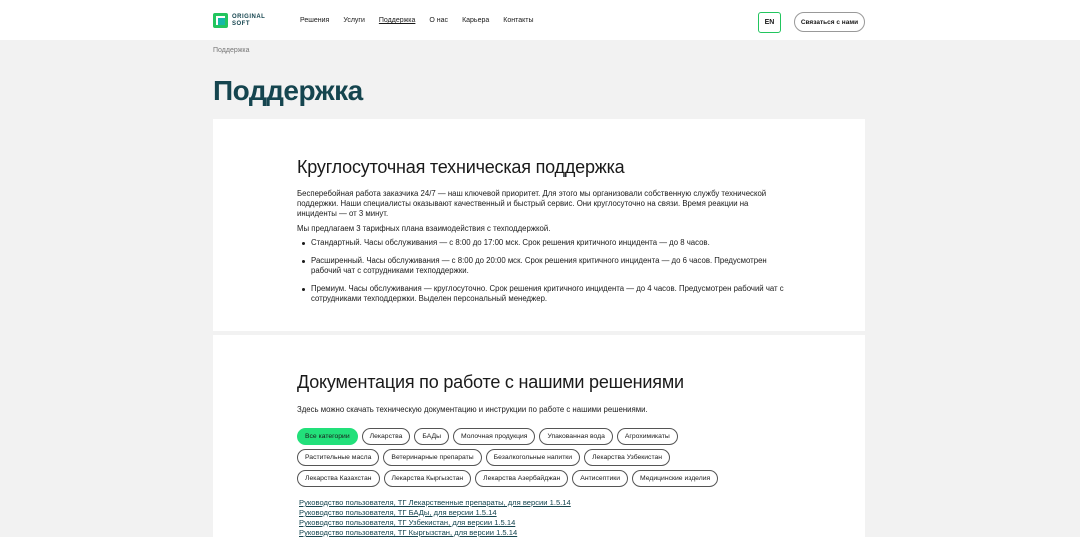 Image resolution: width=1080 pixels, height=537 pixels. Describe the element at coordinates (475, 20) in the screenshot. I see `nav-item-career: Карьера` at that location.